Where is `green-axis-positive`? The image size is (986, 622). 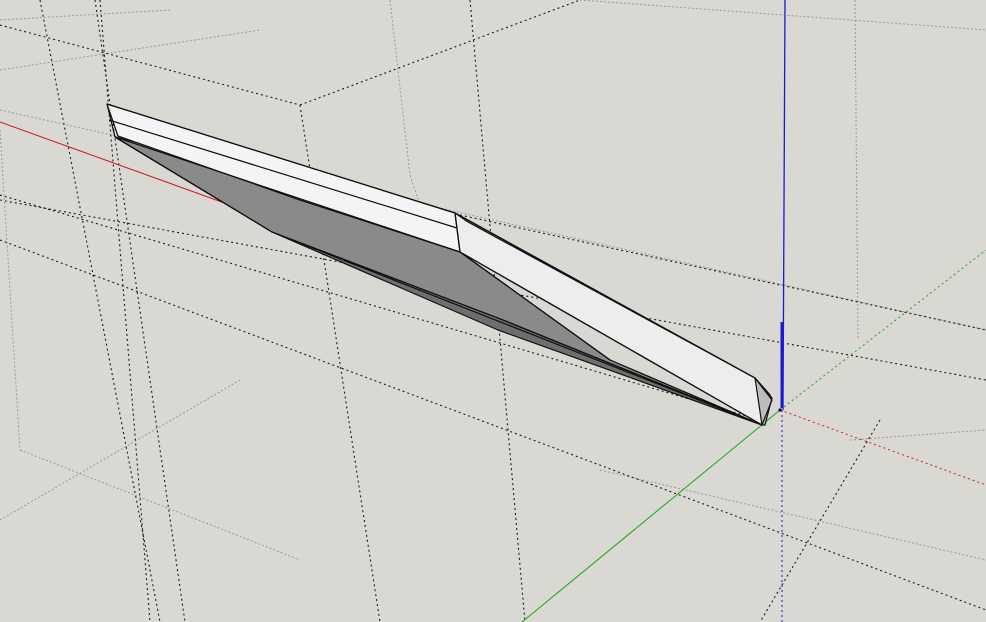 green-axis-positive is located at coordinates (651, 515).